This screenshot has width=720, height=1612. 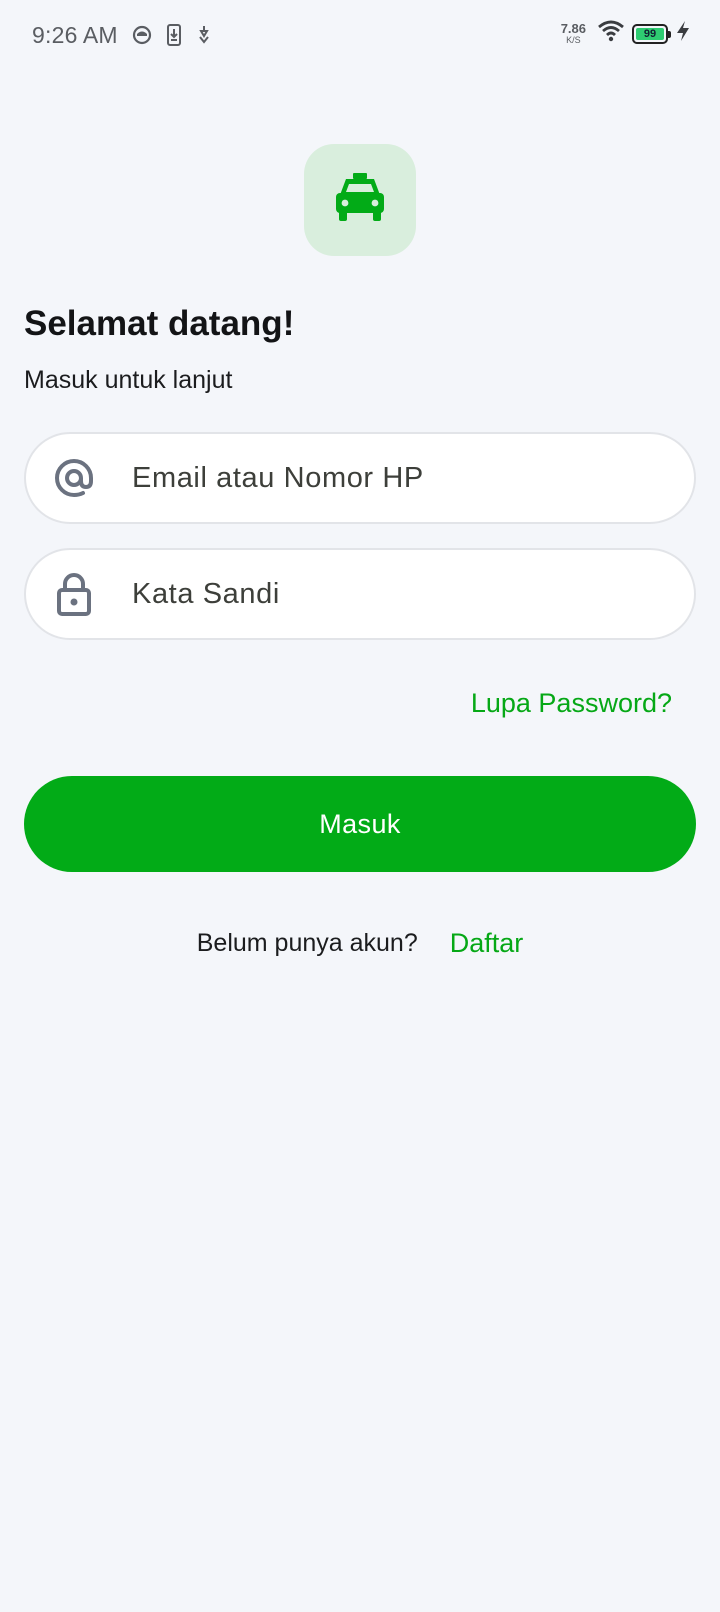 I want to click on taxi-icon, so click(x=360, y=200).